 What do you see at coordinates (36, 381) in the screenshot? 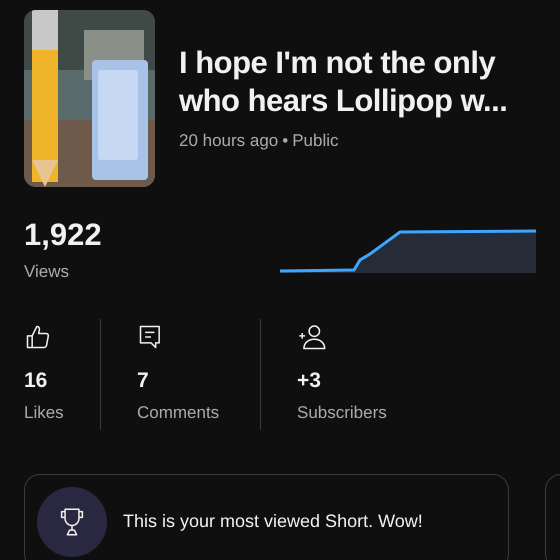
I see `stat-value: 16` at bounding box center [36, 381].